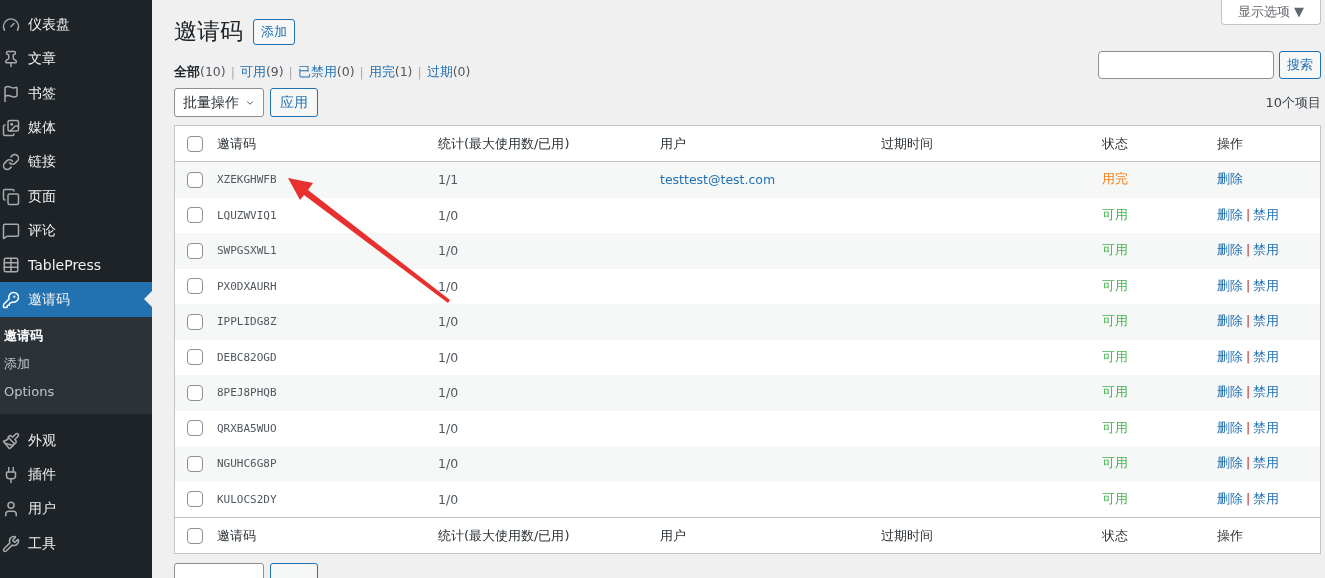 This screenshot has height=578, width=1325. What do you see at coordinates (76, 509) in the screenshot?
I see `sidebar-item: 用户` at bounding box center [76, 509].